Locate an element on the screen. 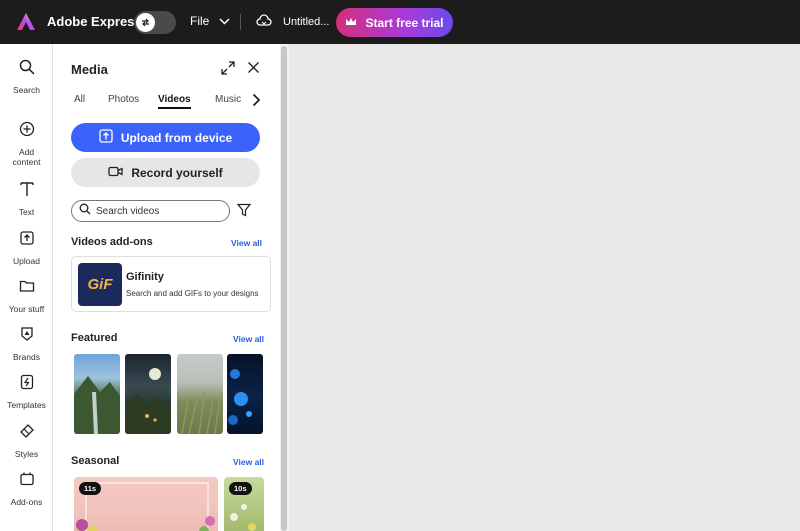 The height and width of the screenshot is (531, 800). upload-from-device-button: Upload from device is located at coordinates (165, 137).